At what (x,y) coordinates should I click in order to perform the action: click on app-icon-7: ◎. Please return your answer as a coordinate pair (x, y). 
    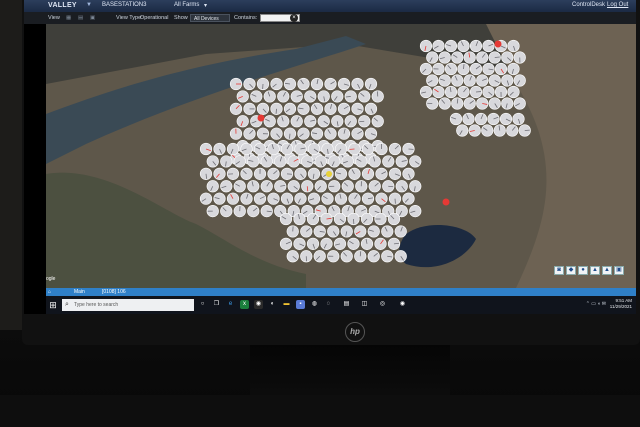
    Looking at the image, I should click on (382, 304).